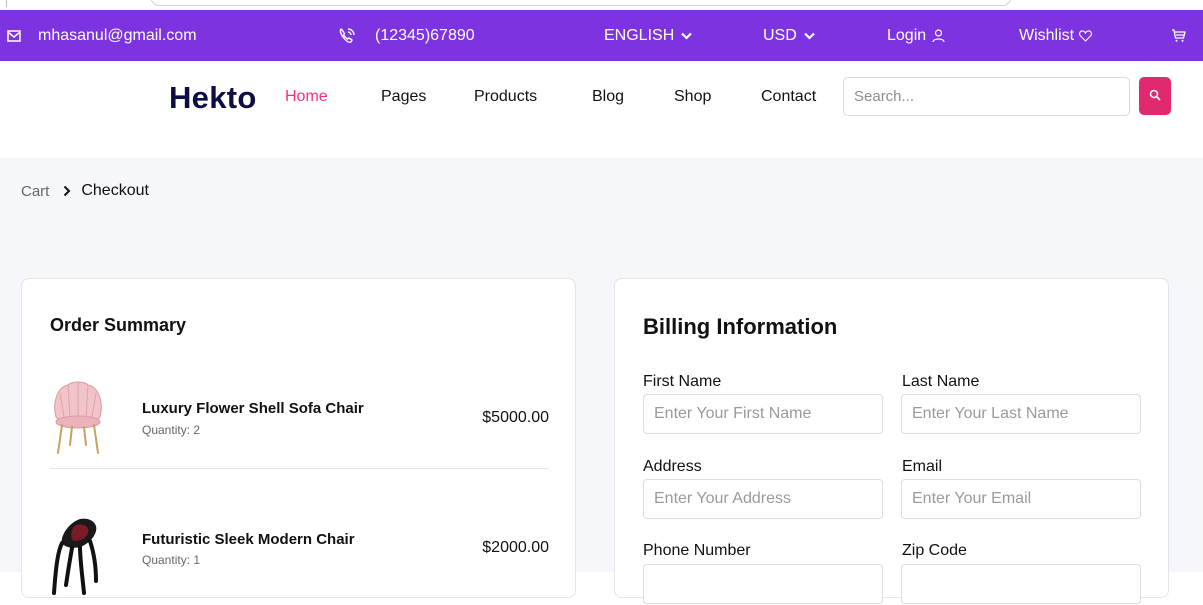 The height and width of the screenshot is (605, 1203). Describe the element at coordinates (763, 584) in the screenshot. I see `phone-number-field` at that location.